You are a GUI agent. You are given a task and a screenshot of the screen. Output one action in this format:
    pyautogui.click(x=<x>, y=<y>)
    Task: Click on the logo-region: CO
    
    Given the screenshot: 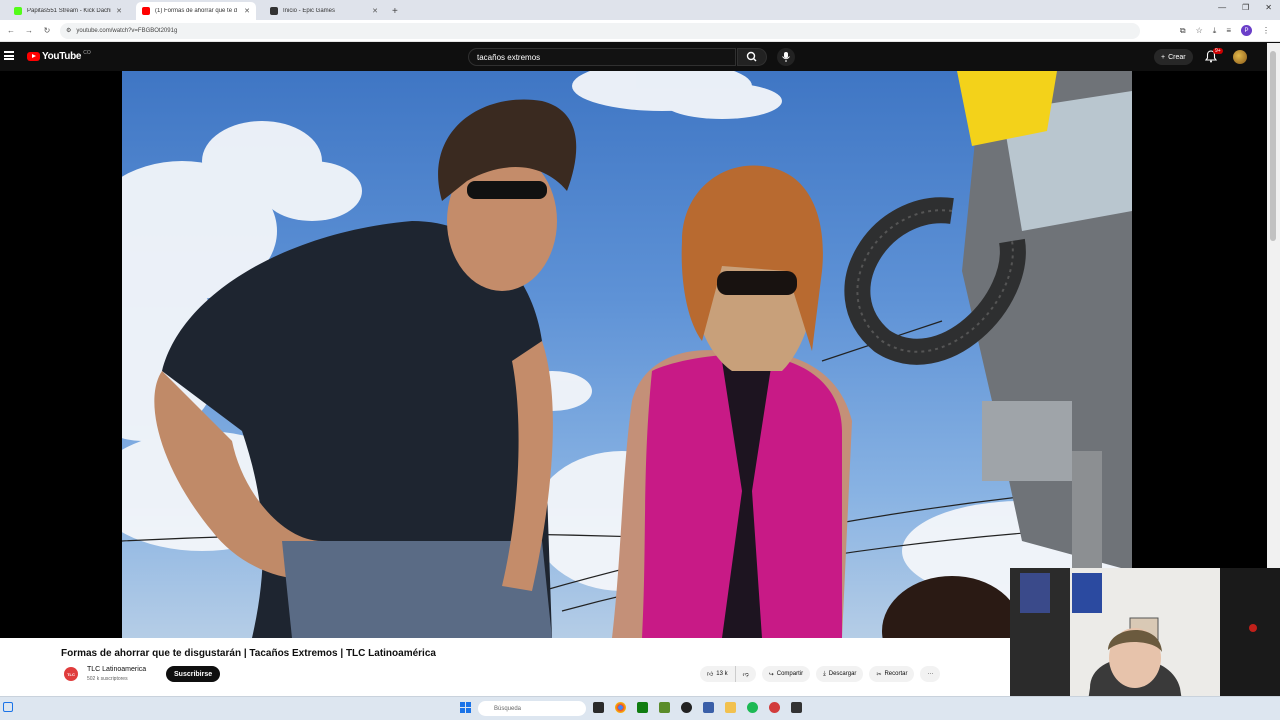 What is the action you would take?
    pyautogui.click(x=87, y=52)
    